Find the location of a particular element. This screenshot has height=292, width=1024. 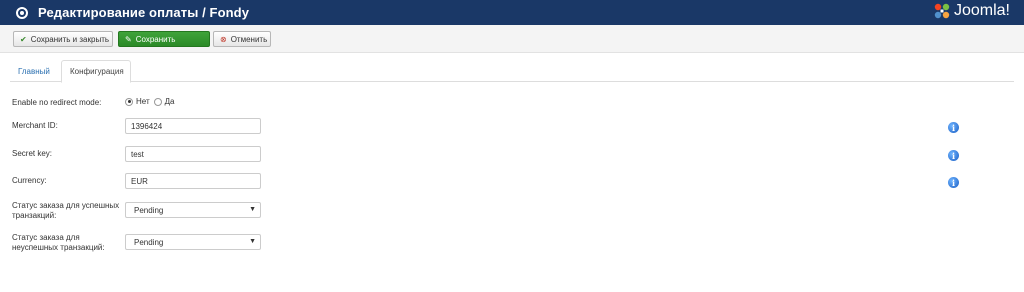

check-icon: ✔ is located at coordinates (23, 39).